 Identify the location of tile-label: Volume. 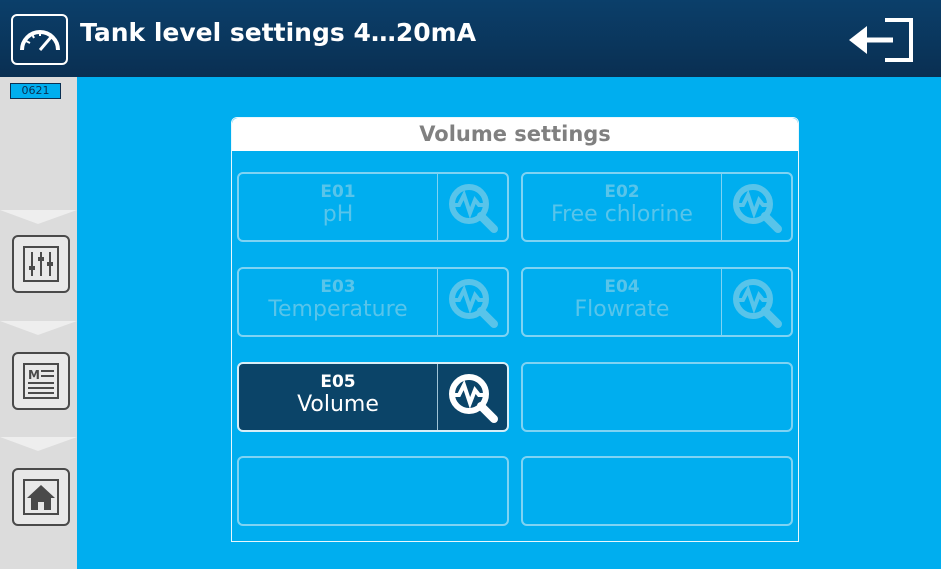
(338, 404).